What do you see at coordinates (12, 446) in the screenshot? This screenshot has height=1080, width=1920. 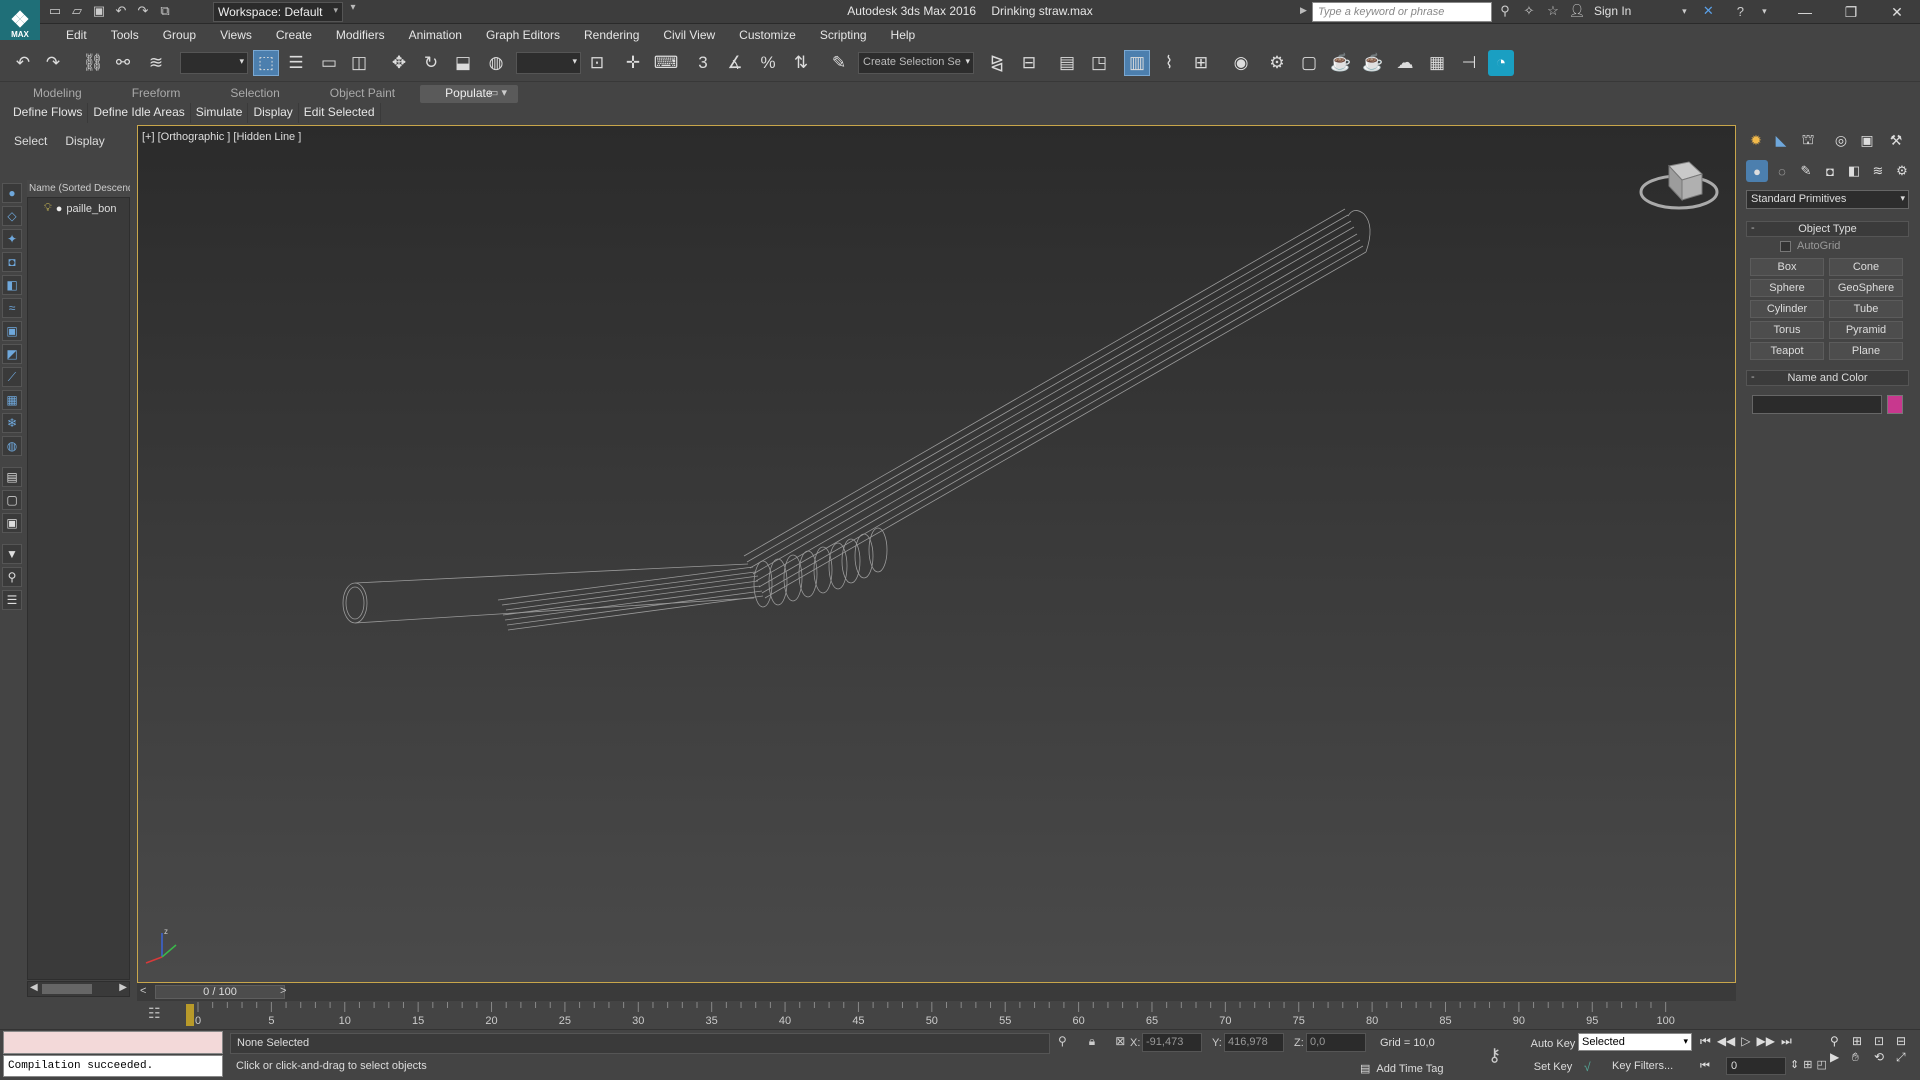 I see `display-hidden-icon: ◍` at bounding box center [12, 446].